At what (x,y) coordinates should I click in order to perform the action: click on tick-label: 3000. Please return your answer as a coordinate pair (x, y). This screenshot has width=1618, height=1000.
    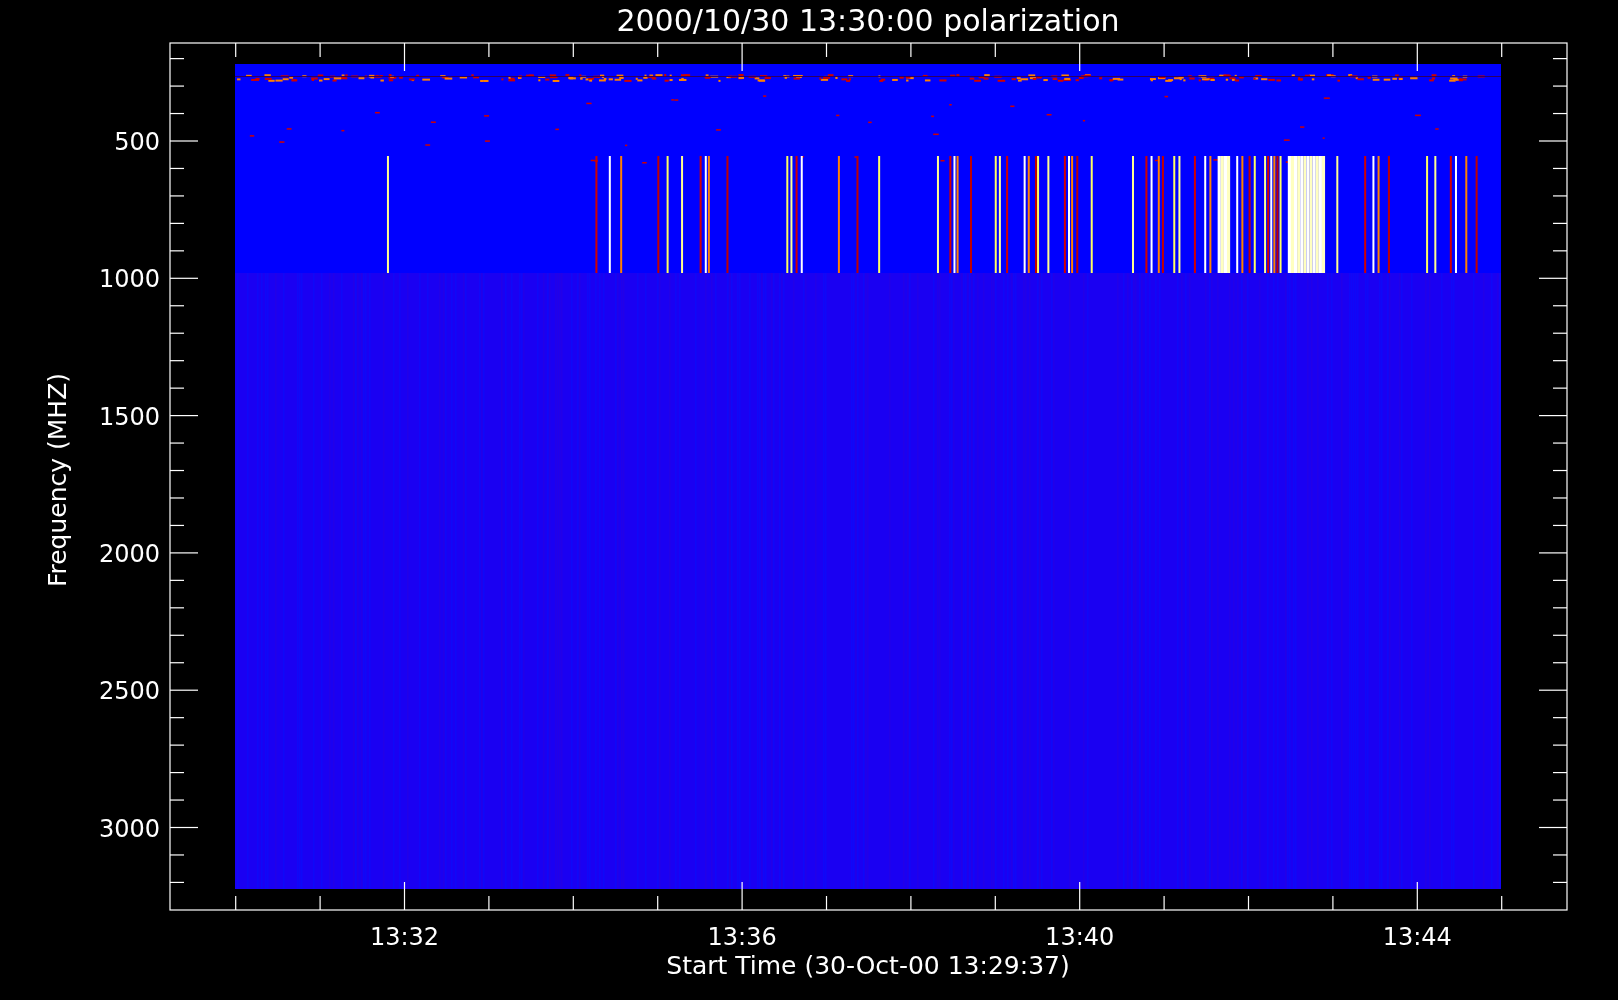
    Looking at the image, I should click on (129, 828).